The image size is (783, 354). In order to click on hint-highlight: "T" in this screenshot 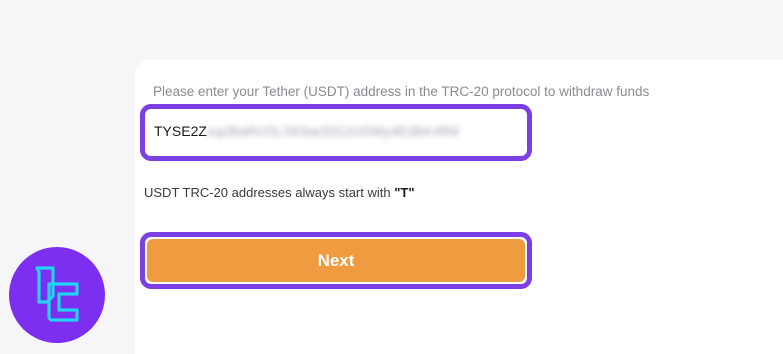, I will do `click(404, 192)`.